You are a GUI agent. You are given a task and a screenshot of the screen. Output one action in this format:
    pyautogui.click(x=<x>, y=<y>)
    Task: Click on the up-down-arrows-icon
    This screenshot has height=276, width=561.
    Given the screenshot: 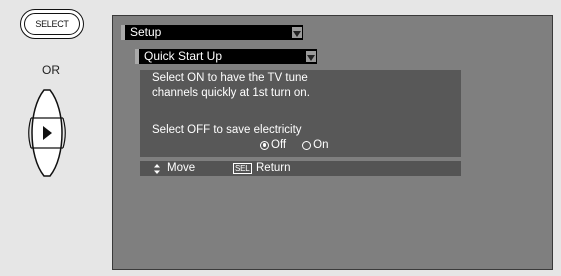 What is the action you would take?
    pyautogui.click(x=157, y=171)
    